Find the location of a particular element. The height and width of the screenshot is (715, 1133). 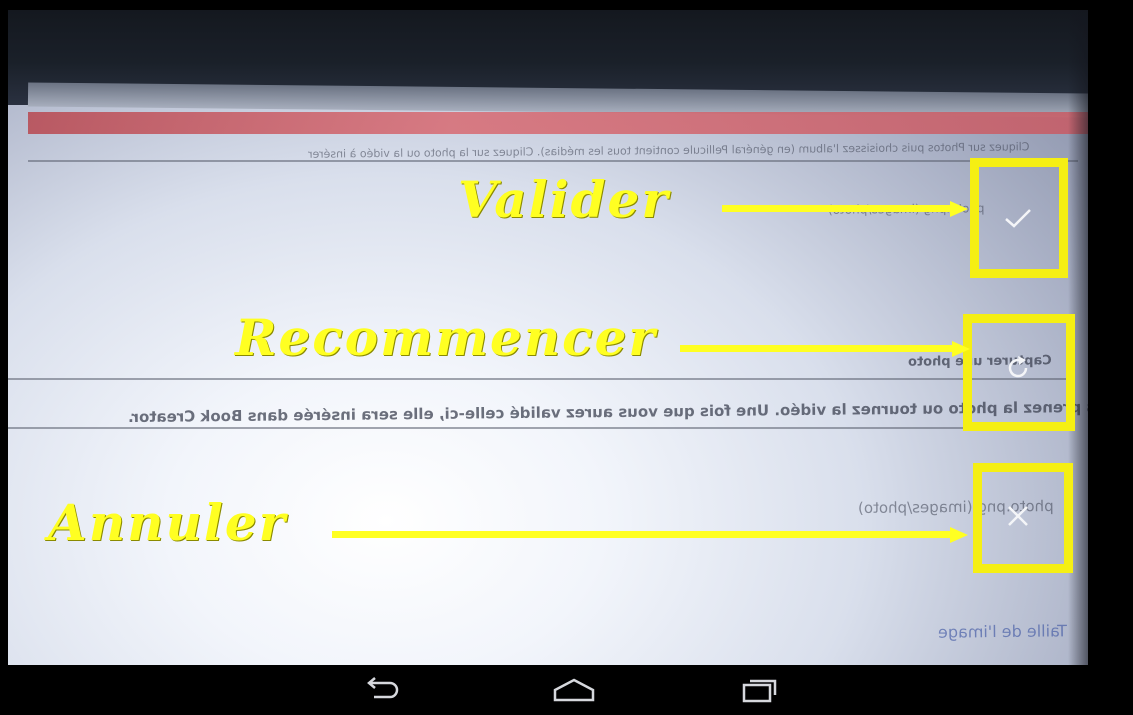

arrow-valider is located at coordinates (838, 208).